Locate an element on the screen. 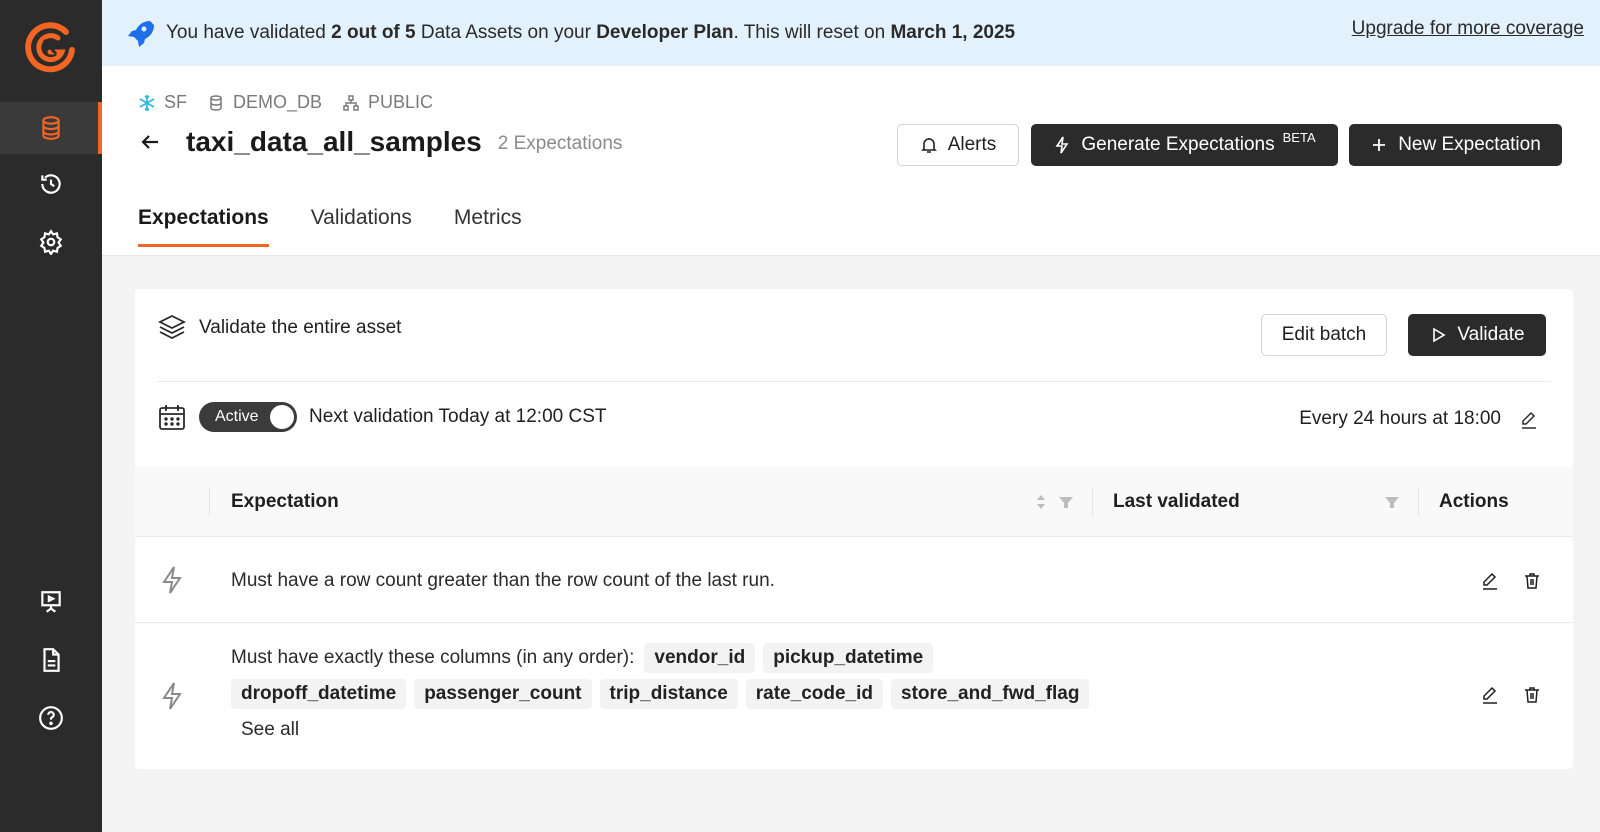 The image size is (1600, 832). validate-entire-asset: Validate the entire asset is located at coordinates (279, 328).